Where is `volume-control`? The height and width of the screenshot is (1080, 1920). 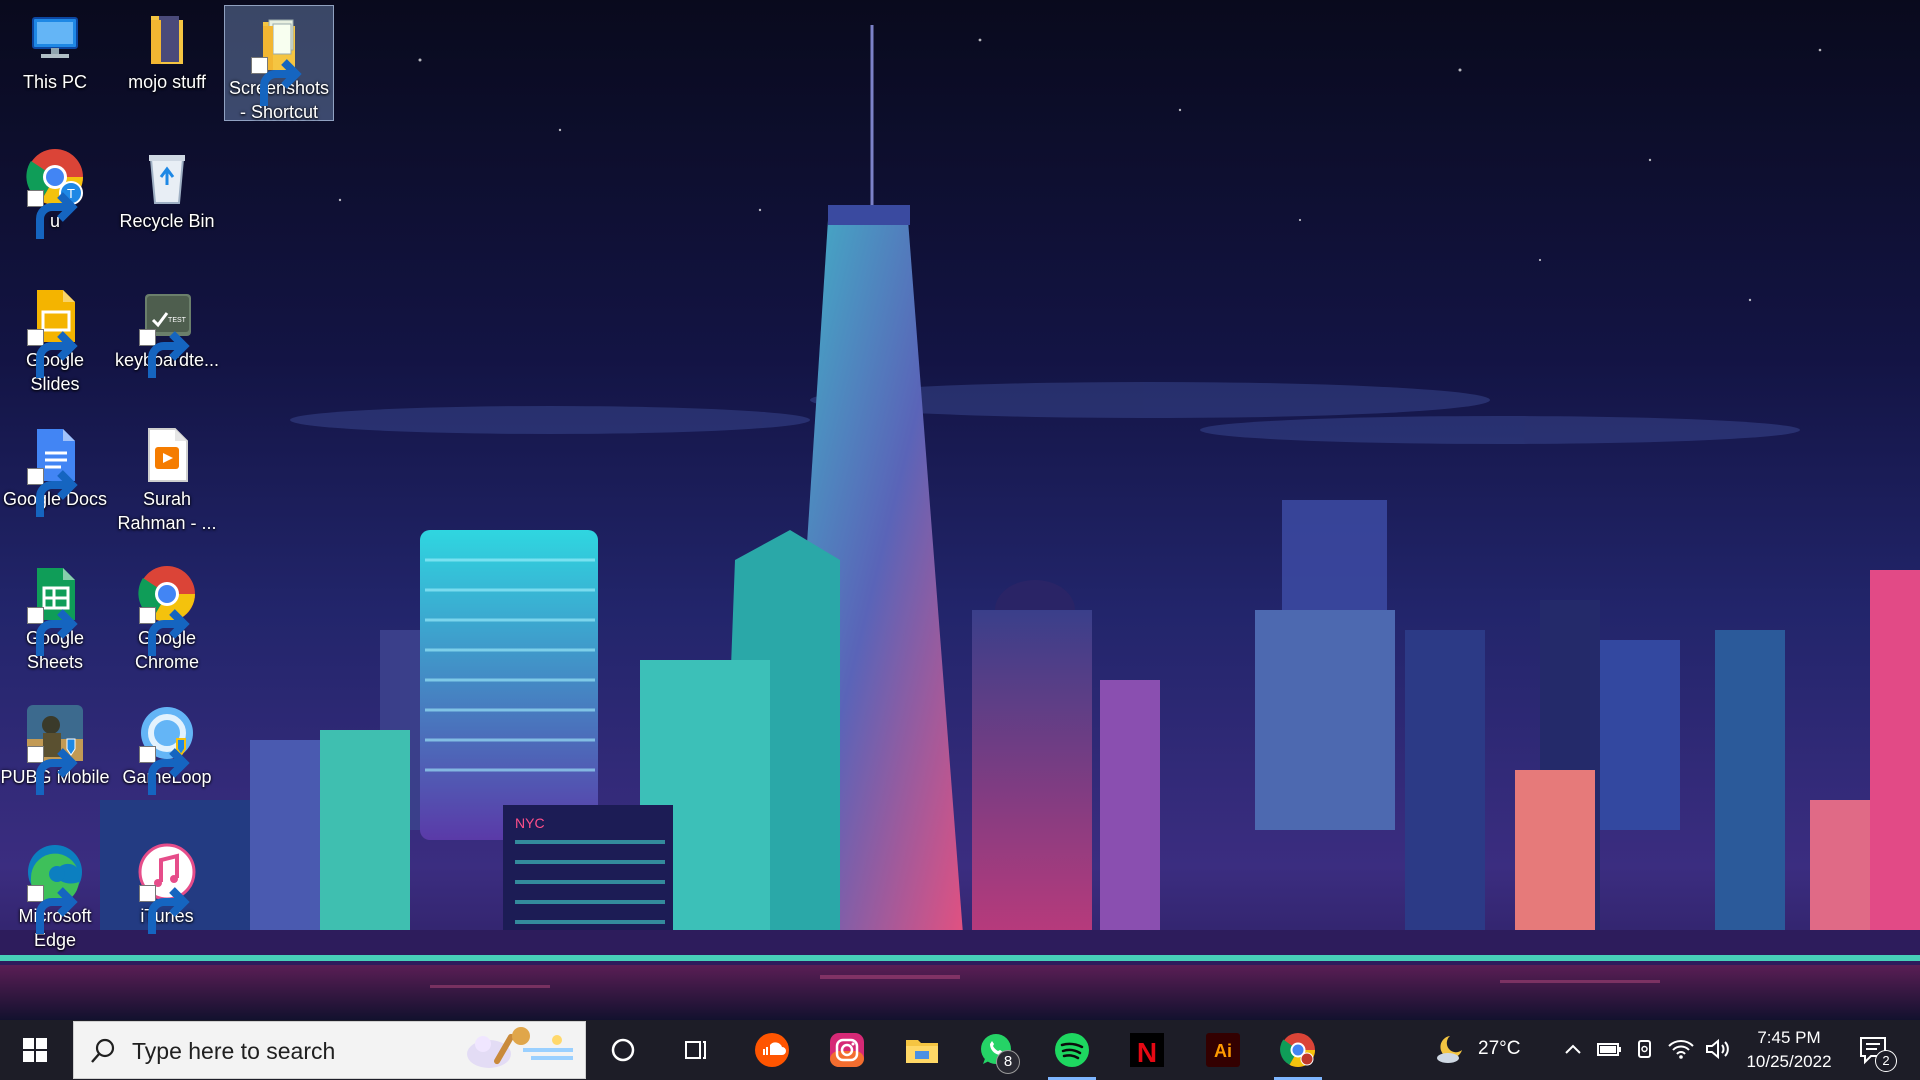
volume-control is located at coordinates (1717, 1049).